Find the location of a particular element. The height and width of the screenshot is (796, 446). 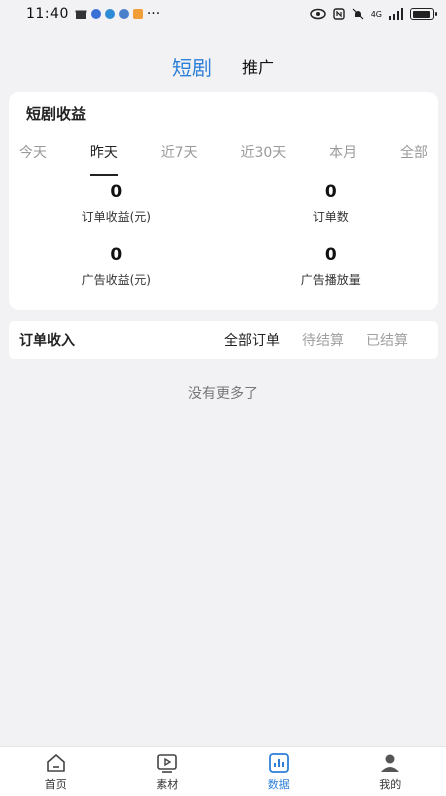

period-tab-30days: 近30天 is located at coordinates (263, 156).